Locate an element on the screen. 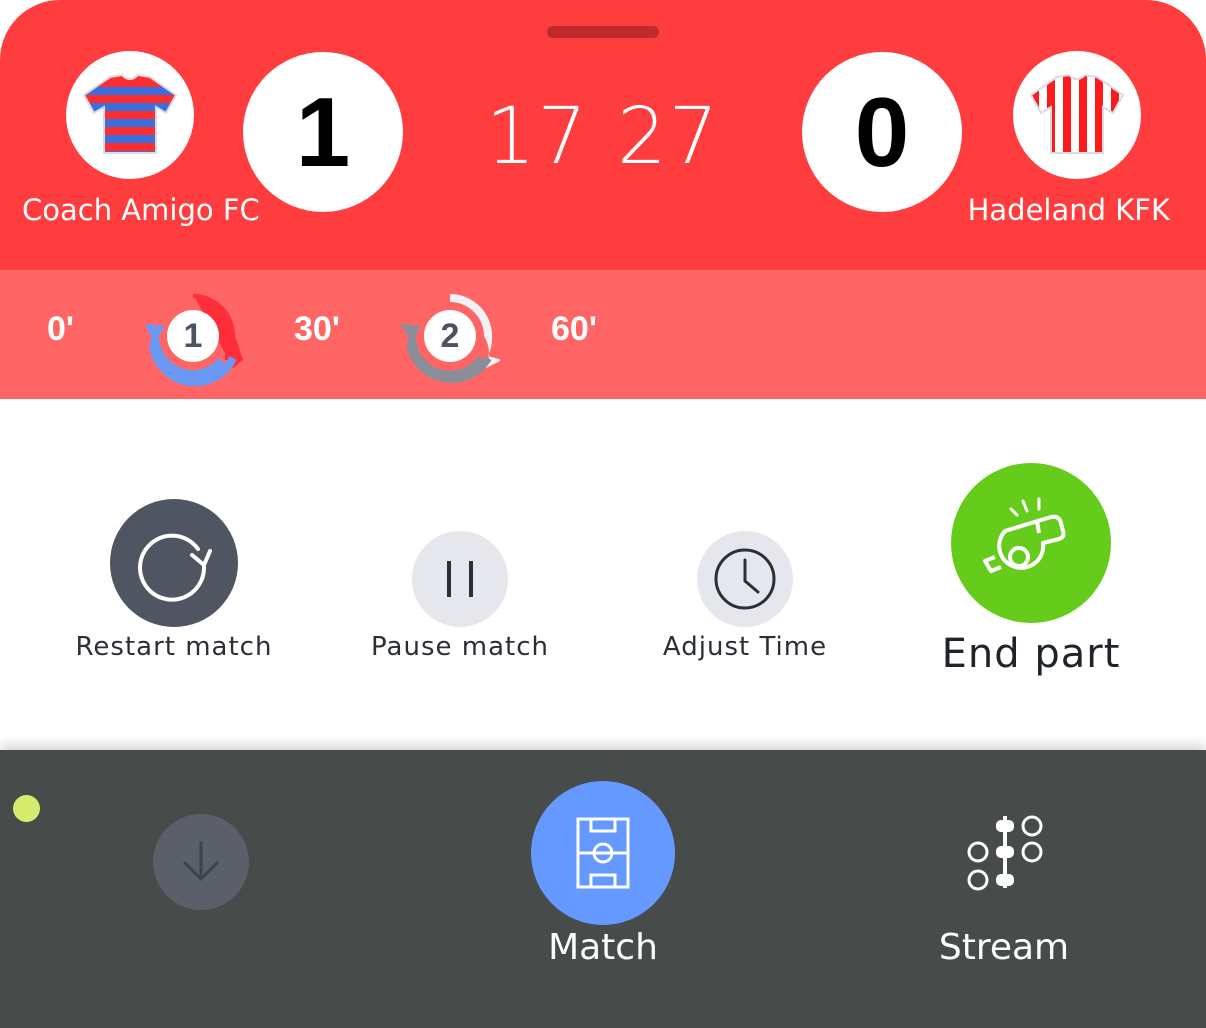 Image resolution: width=1206 pixels, height=1028 pixels. adjust-time-label: Adjust Time is located at coordinates (745, 647).